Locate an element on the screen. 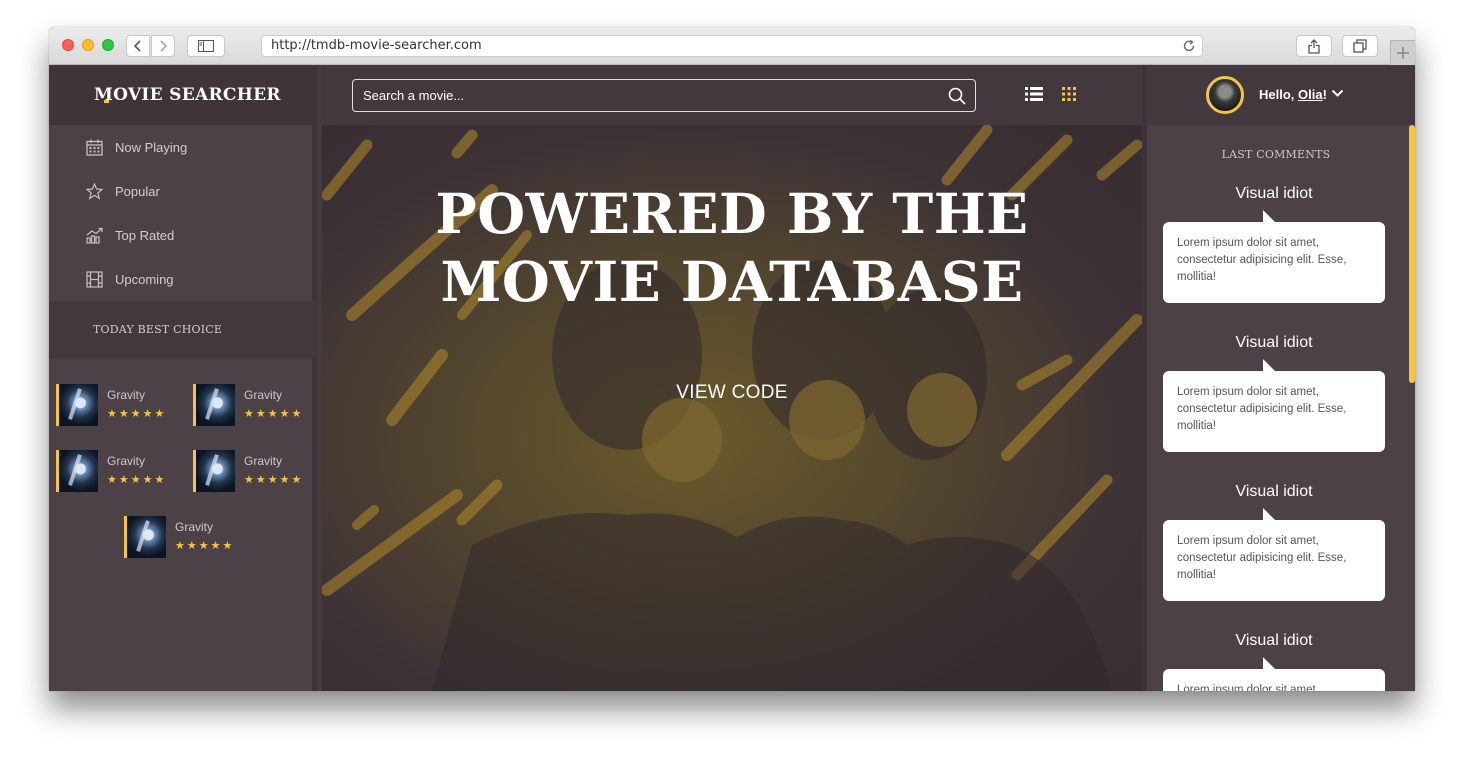  share-icon is located at coordinates (1314, 46).